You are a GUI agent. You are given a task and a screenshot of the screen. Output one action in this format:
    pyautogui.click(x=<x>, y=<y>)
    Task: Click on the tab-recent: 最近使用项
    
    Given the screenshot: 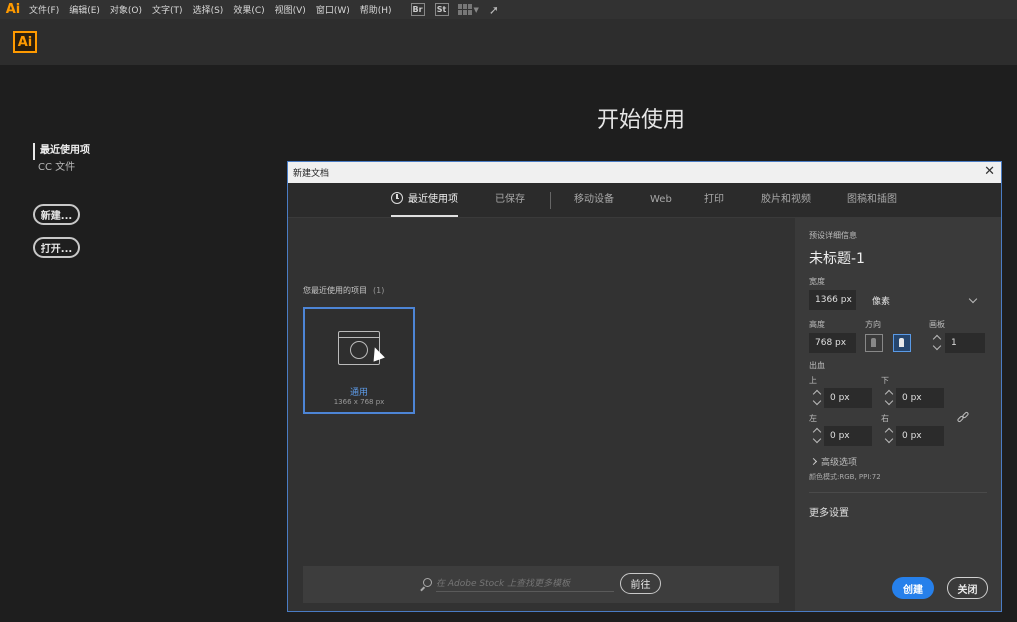 What is the action you would take?
    pyautogui.click(x=424, y=200)
    